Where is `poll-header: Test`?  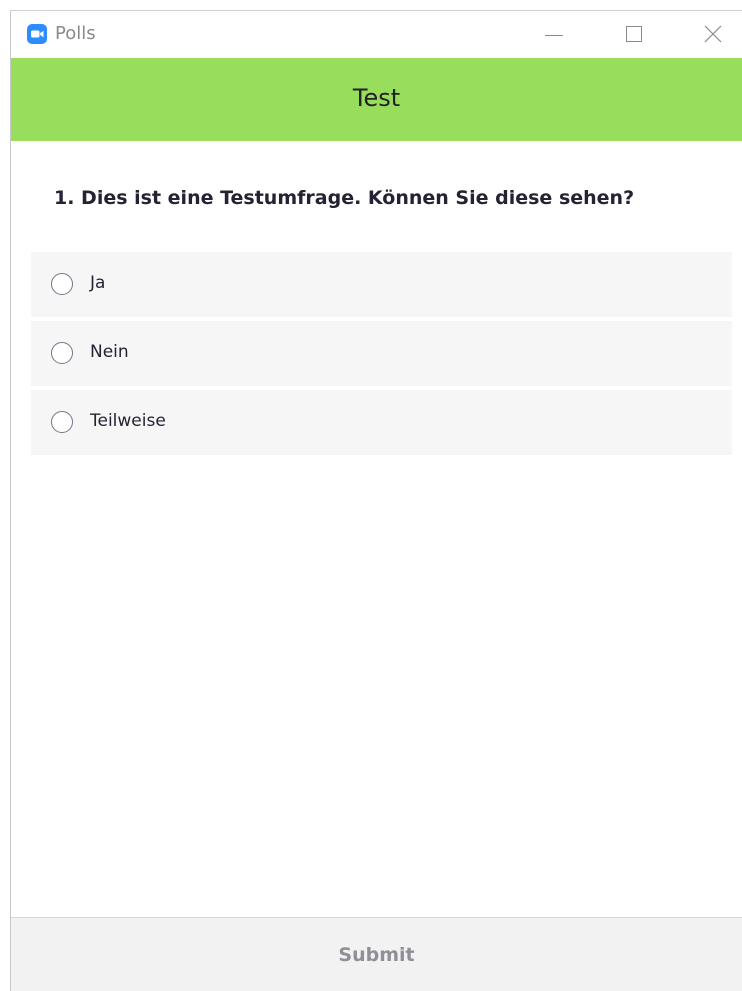
poll-header: Test is located at coordinates (376, 99).